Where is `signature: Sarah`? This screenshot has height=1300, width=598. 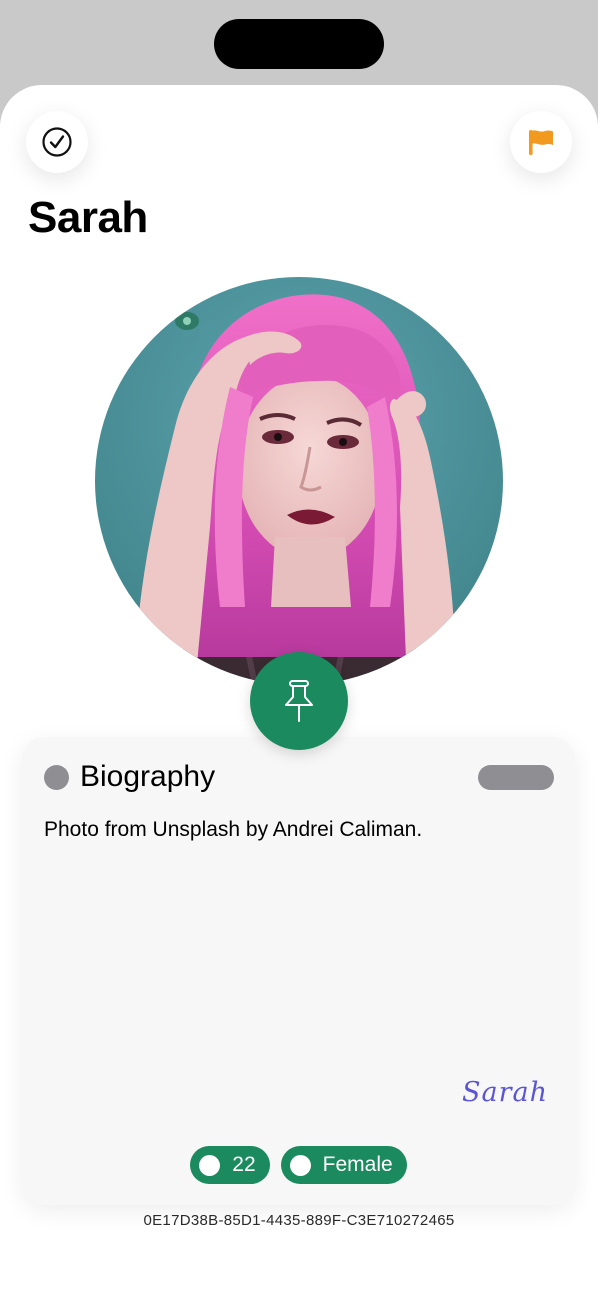
signature: Sarah is located at coordinates (505, 1092).